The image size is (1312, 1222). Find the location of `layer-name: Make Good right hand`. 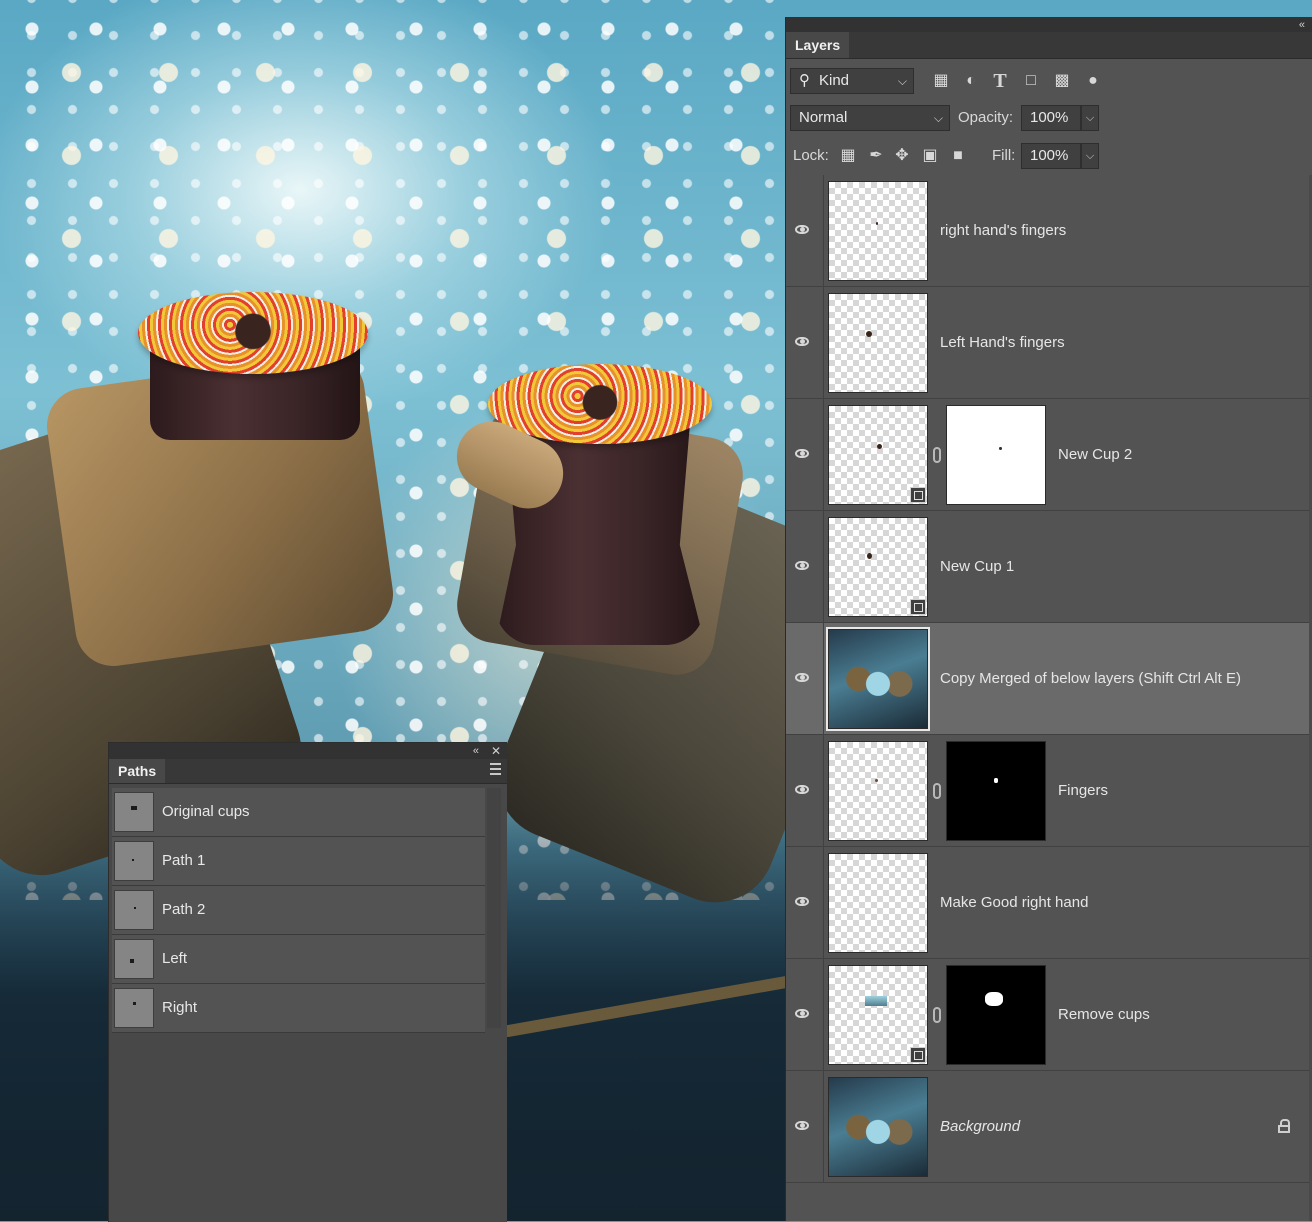

layer-name: Make Good right hand is located at coordinates (1014, 902).